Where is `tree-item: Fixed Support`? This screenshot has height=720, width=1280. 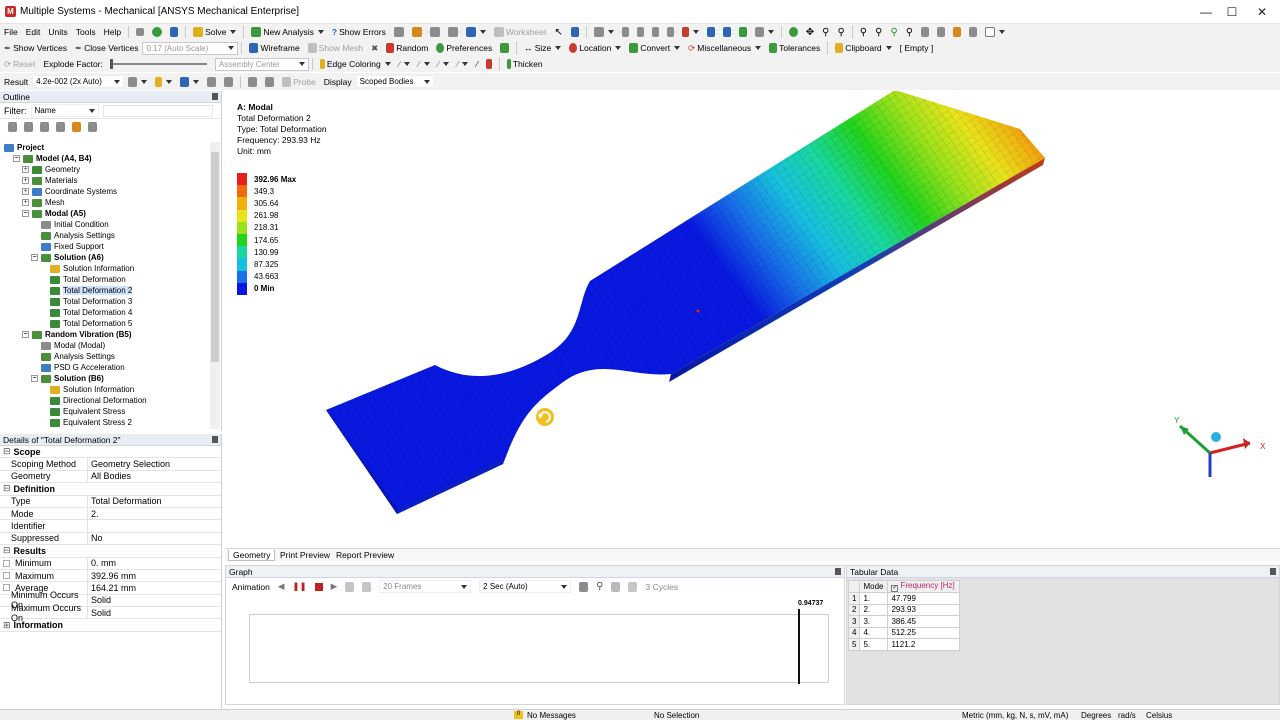
tree-item: Fixed Support is located at coordinates (67, 246).